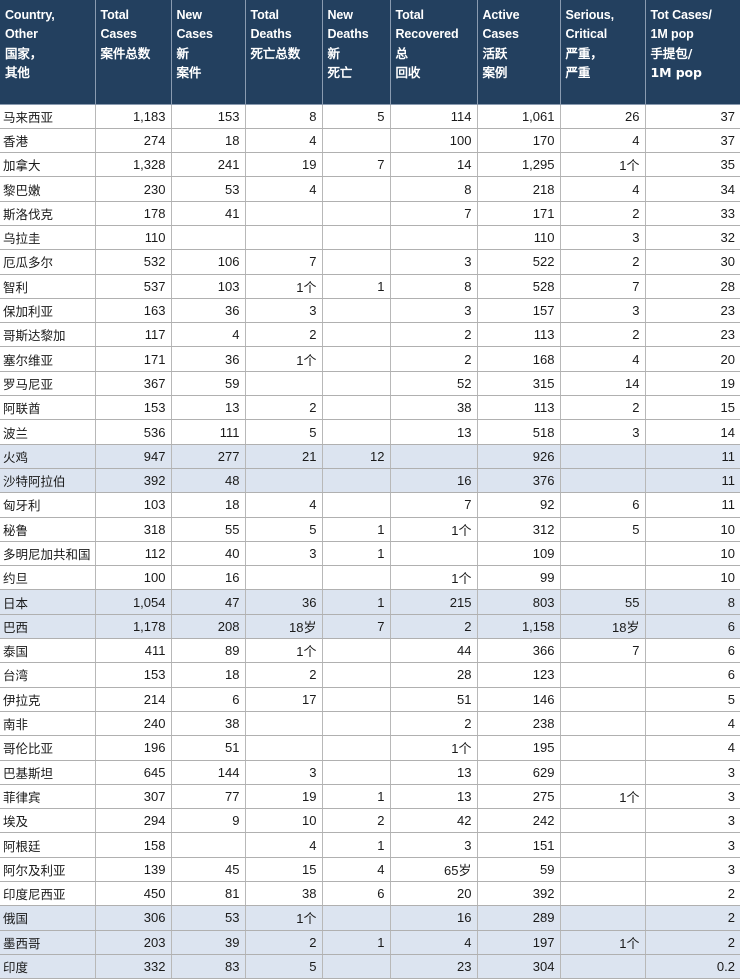 The width and height of the screenshot is (740, 979). Describe the element at coordinates (370, 870) in the screenshot. I see `table-row: 阿尔及利亚 139 45 15 4 65岁 59 3` at that location.